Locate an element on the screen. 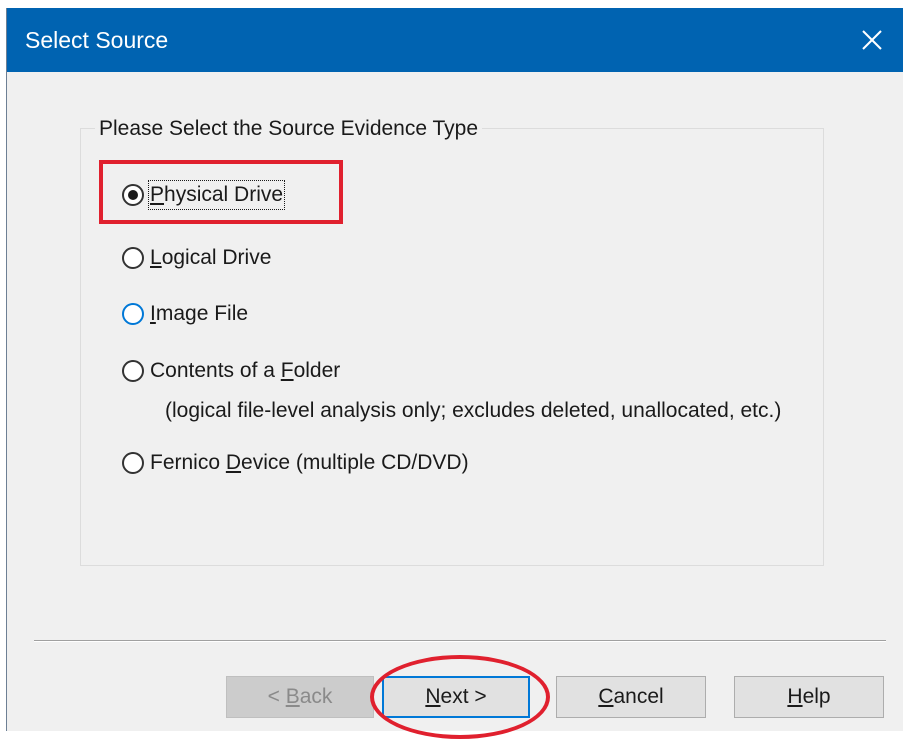 The width and height of the screenshot is (903, 739). help-button: Help is located at coordinates (809, 697).